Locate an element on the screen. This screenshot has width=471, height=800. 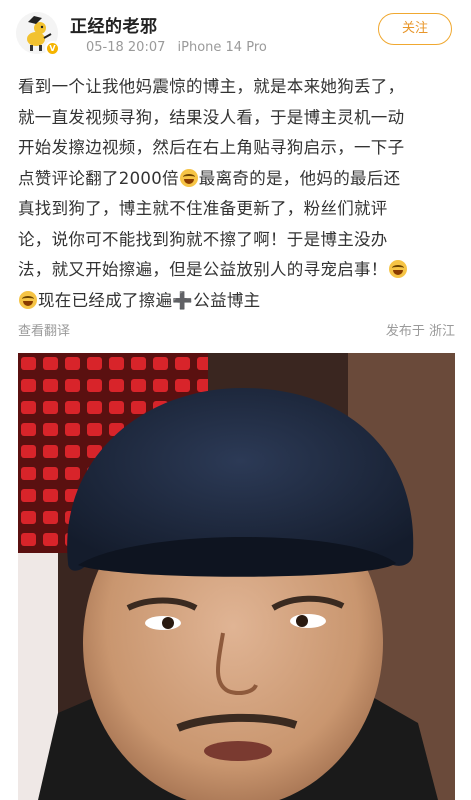
post-meta: 05-18 20:07 iPhone 14 Pro is located at coordinates (180, 47).